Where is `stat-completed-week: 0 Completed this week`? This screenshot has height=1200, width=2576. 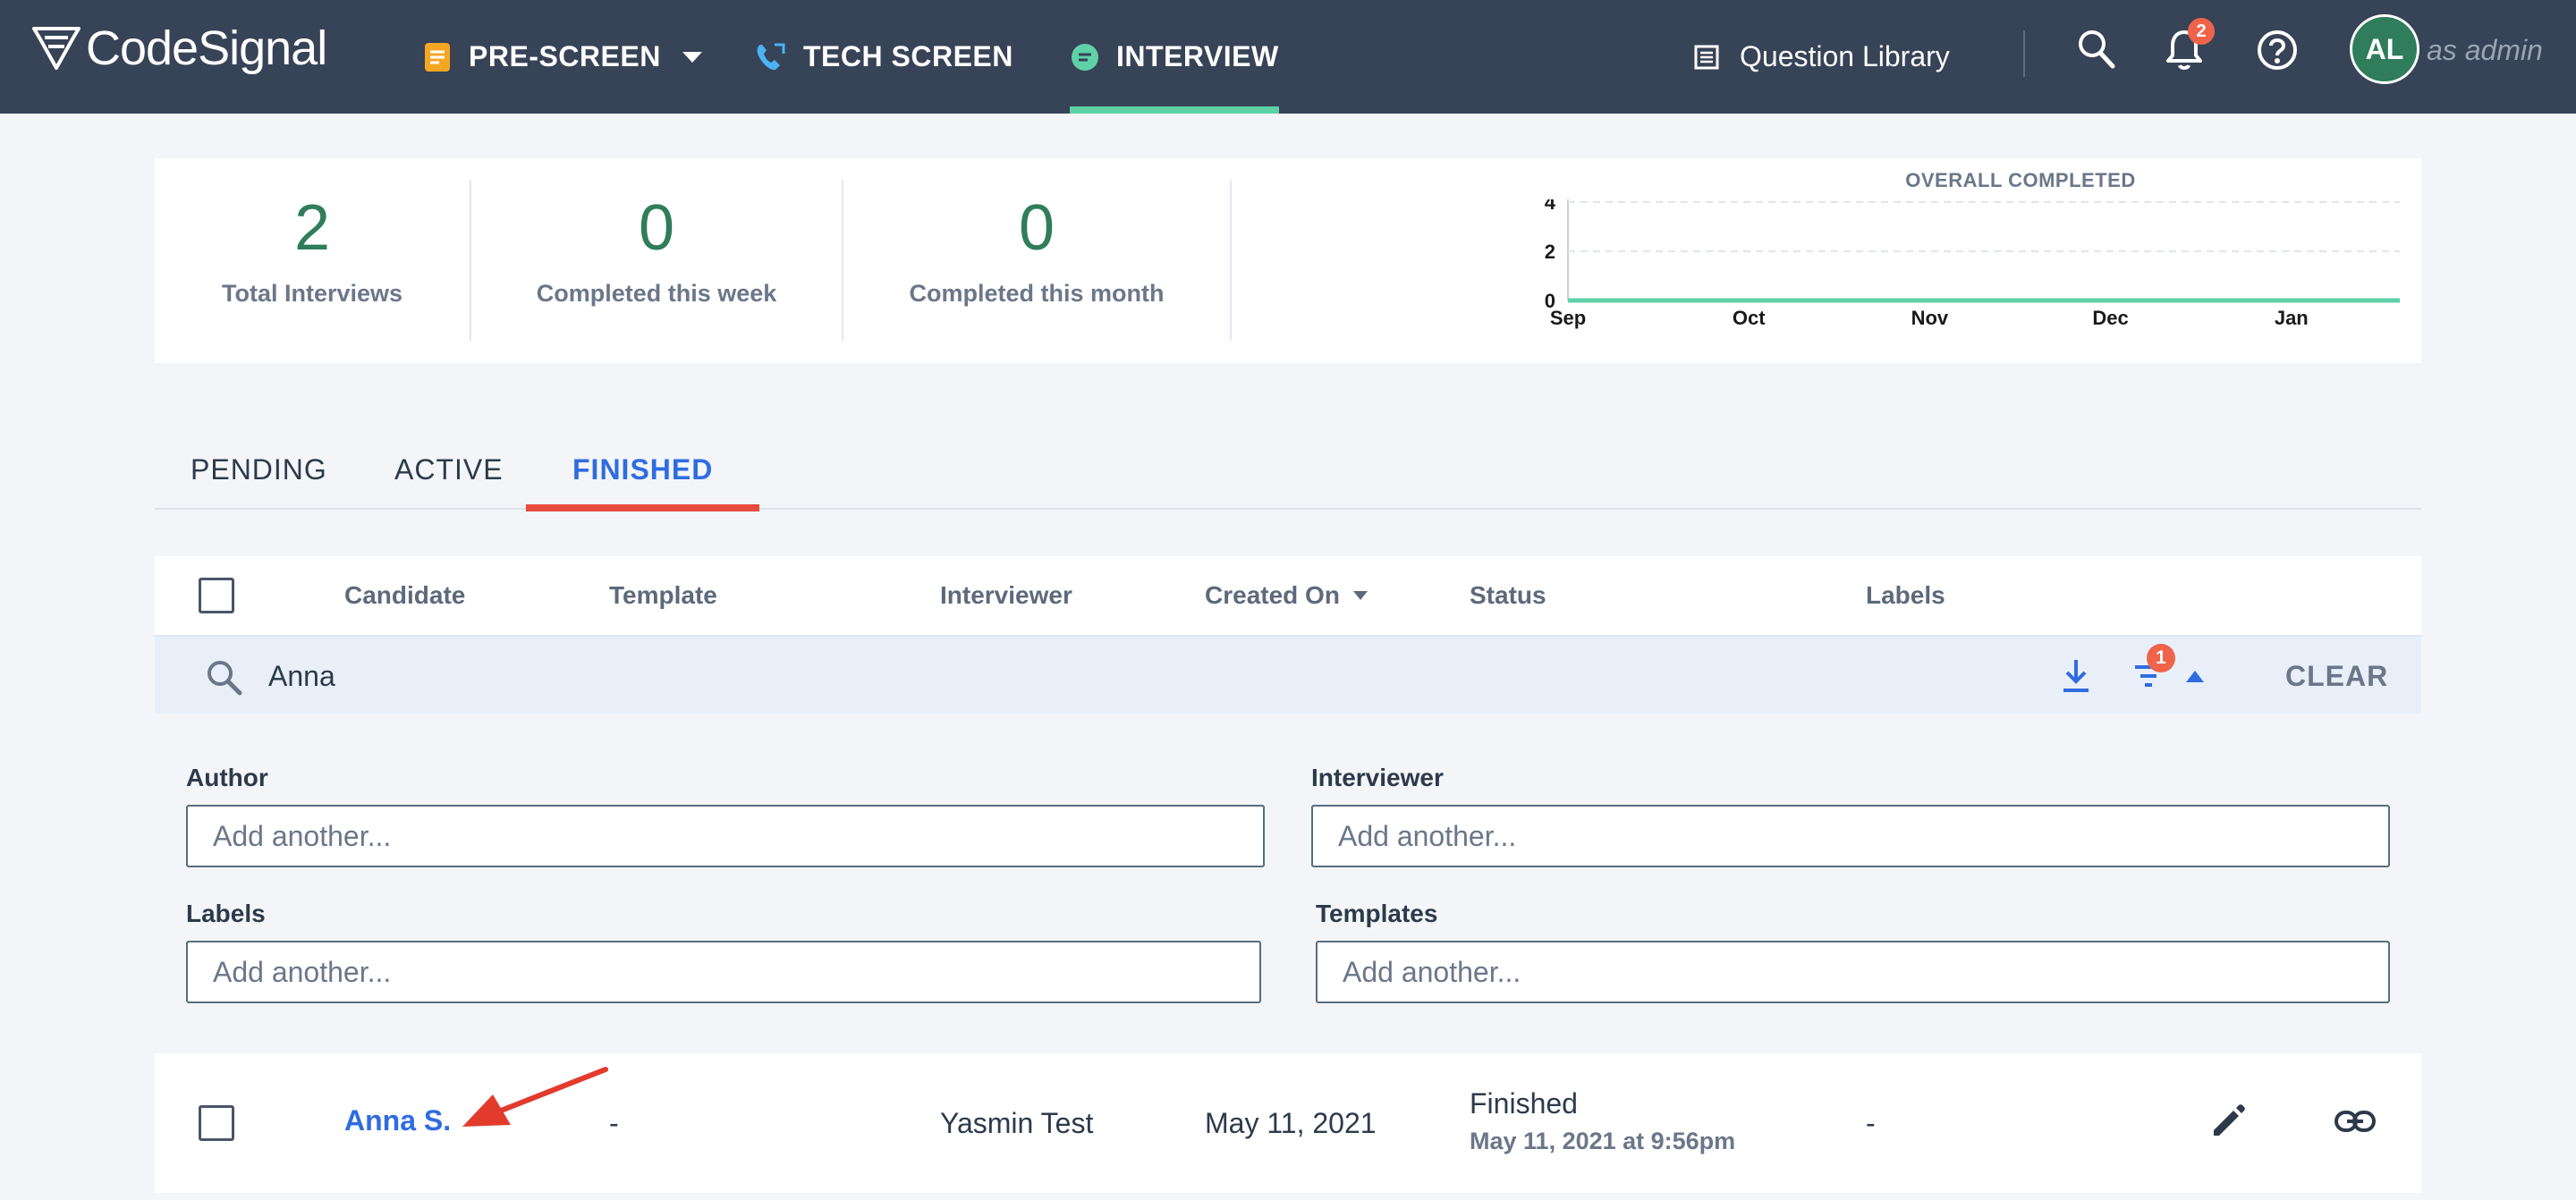
stat-completed-week: 0 Completed this week is located at coordinates (656, 247).